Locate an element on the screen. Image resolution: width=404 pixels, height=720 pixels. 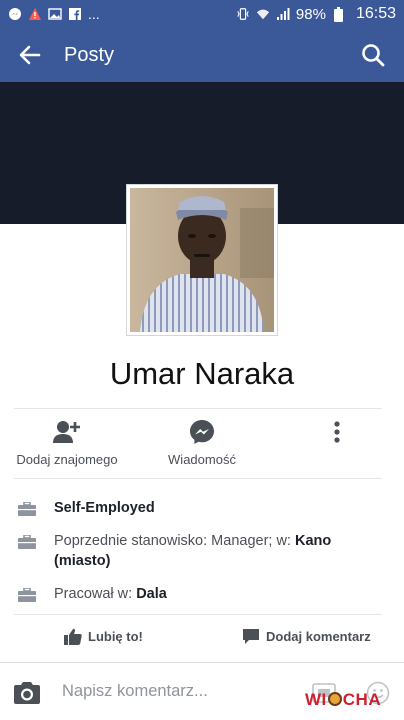
comment-button: Dodaj komentarz is located at coordinates (306, 636).